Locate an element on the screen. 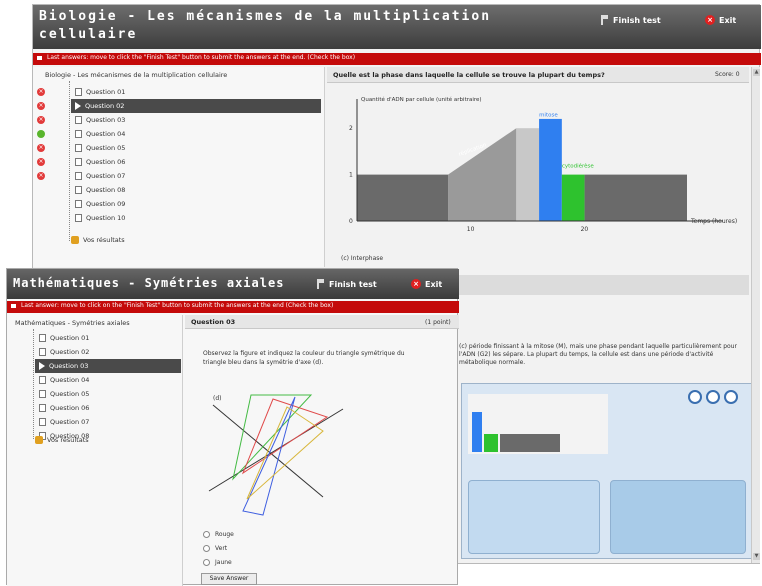 Image resolution: width=762 pixels, height=586 pixels. tree-root: Mathématiques - Symétries axiales is located at coordinates (72, 323).